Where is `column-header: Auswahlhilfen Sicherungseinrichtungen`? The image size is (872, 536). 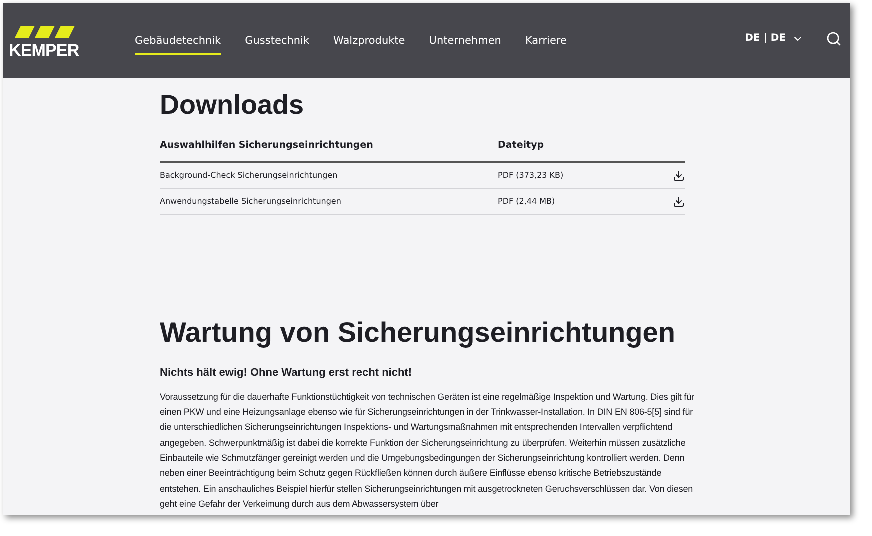 column-header: Auswahlhilfen Sicherungseinrichtungen is located at coordinates (267, 146).